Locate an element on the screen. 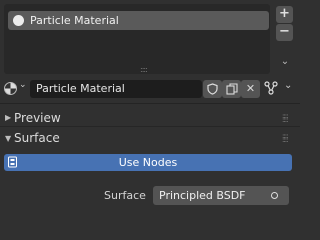 The width and height of the screenshot is (320, 240). surface-panel-header: ▼ Surface :::::::: is located at coordinates (150, 139).